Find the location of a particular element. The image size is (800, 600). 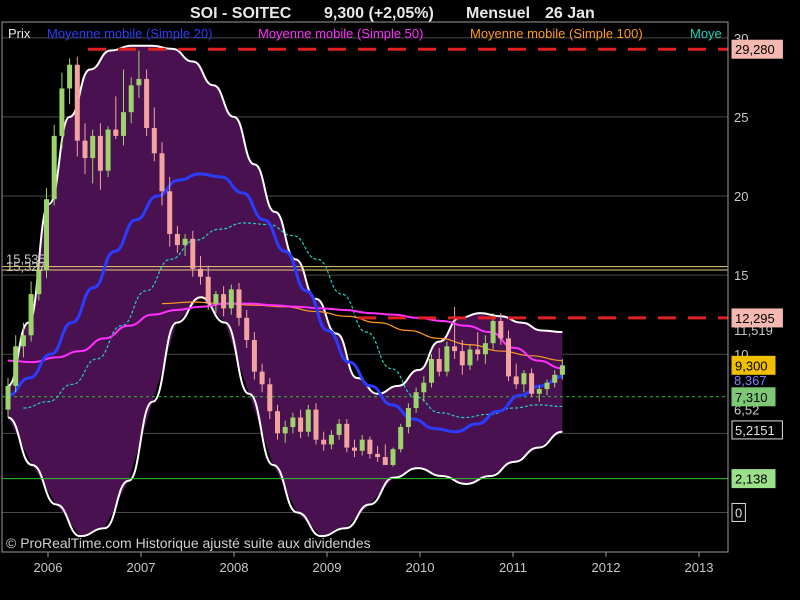

svg-text: 9,300 is located at coordinates (751, 365).